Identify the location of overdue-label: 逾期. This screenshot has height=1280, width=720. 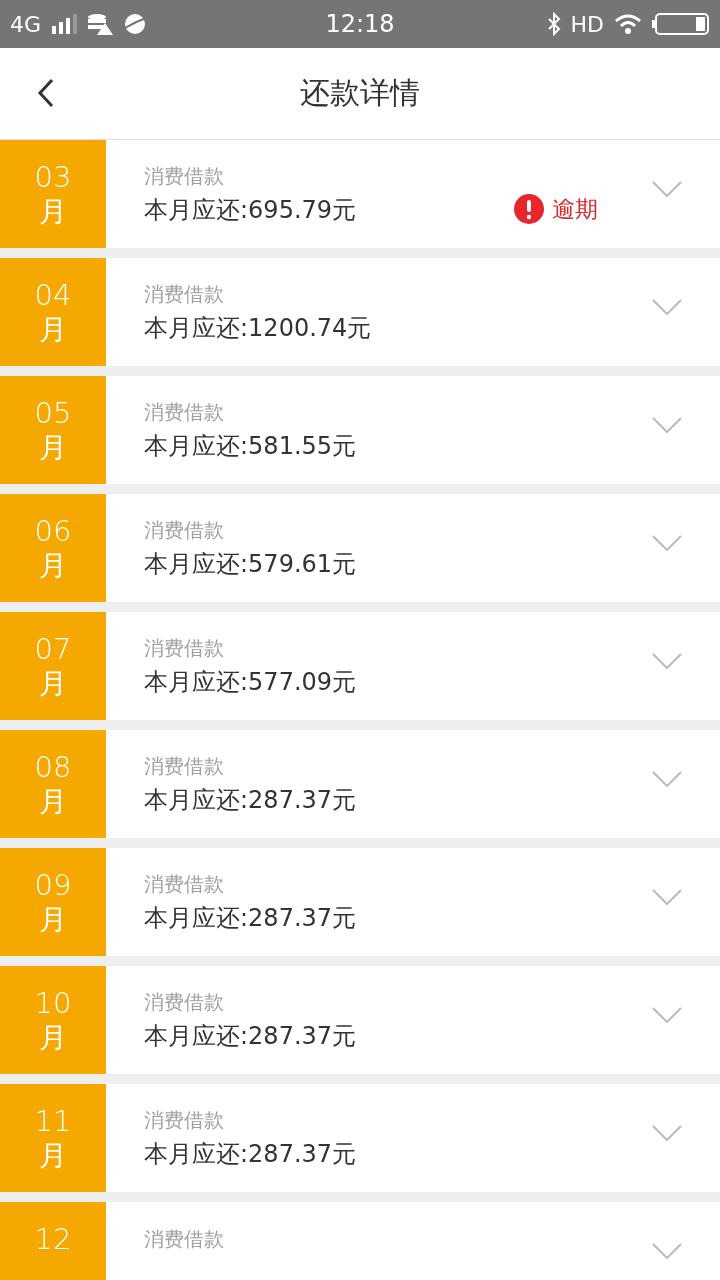
(575, 209).